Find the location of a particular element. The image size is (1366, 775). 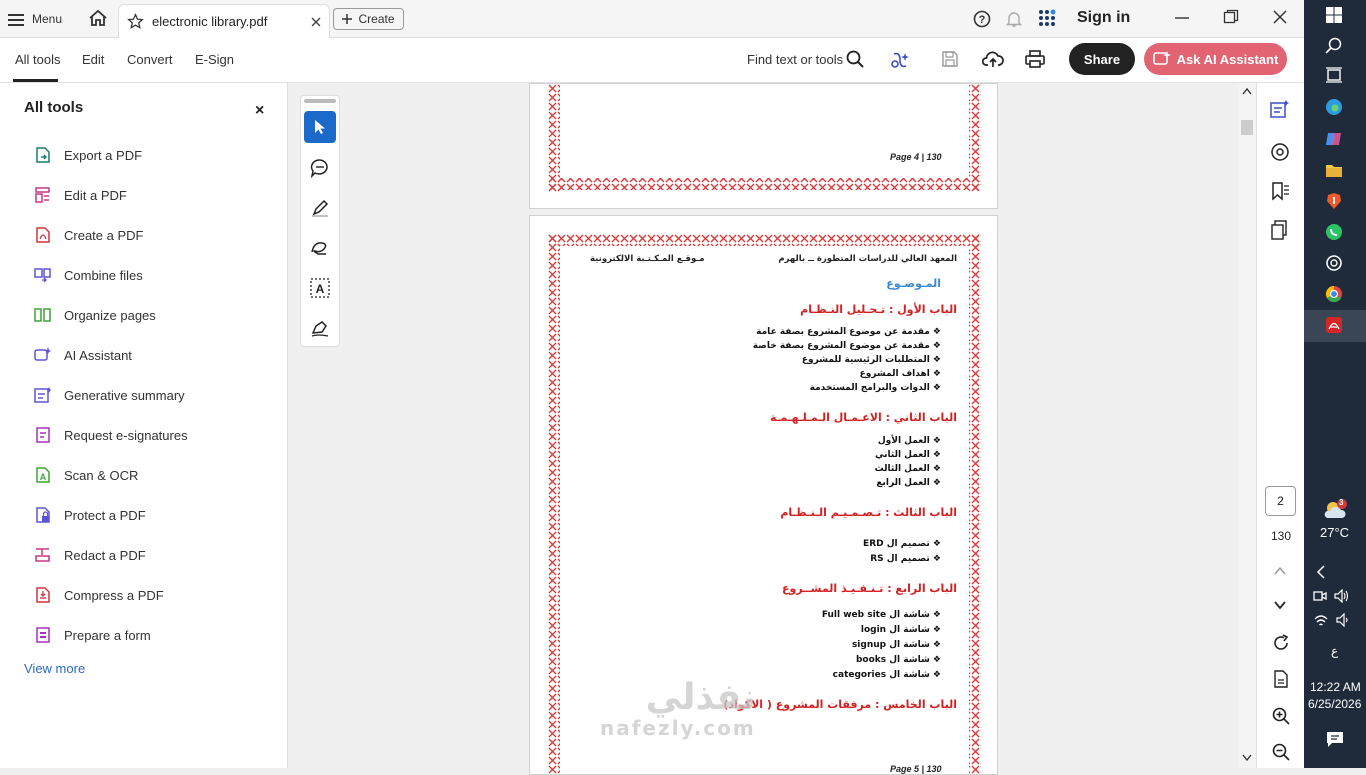

list-item: ❖ تصميم ال RS is located at coordinates (905, 559).